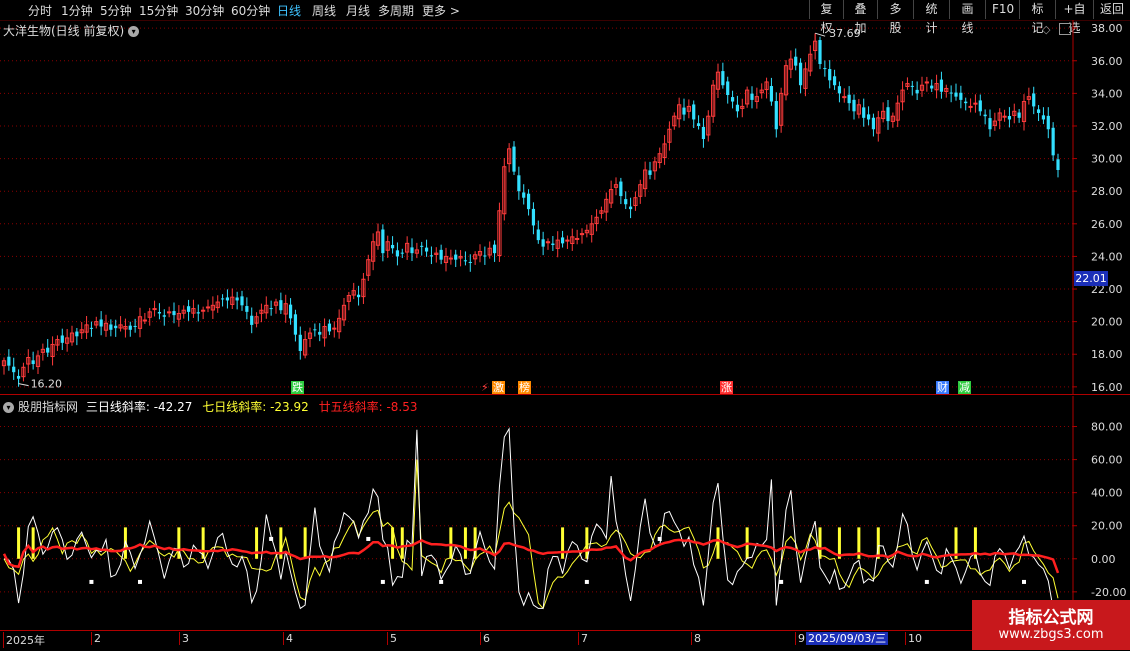 Image resolution: width=1130 pixels, height=651 pixels. What do you see at coordinates (942, 387) in the screenshot?
I see `event-badge-5: 财` at bounding box center [942, 387].